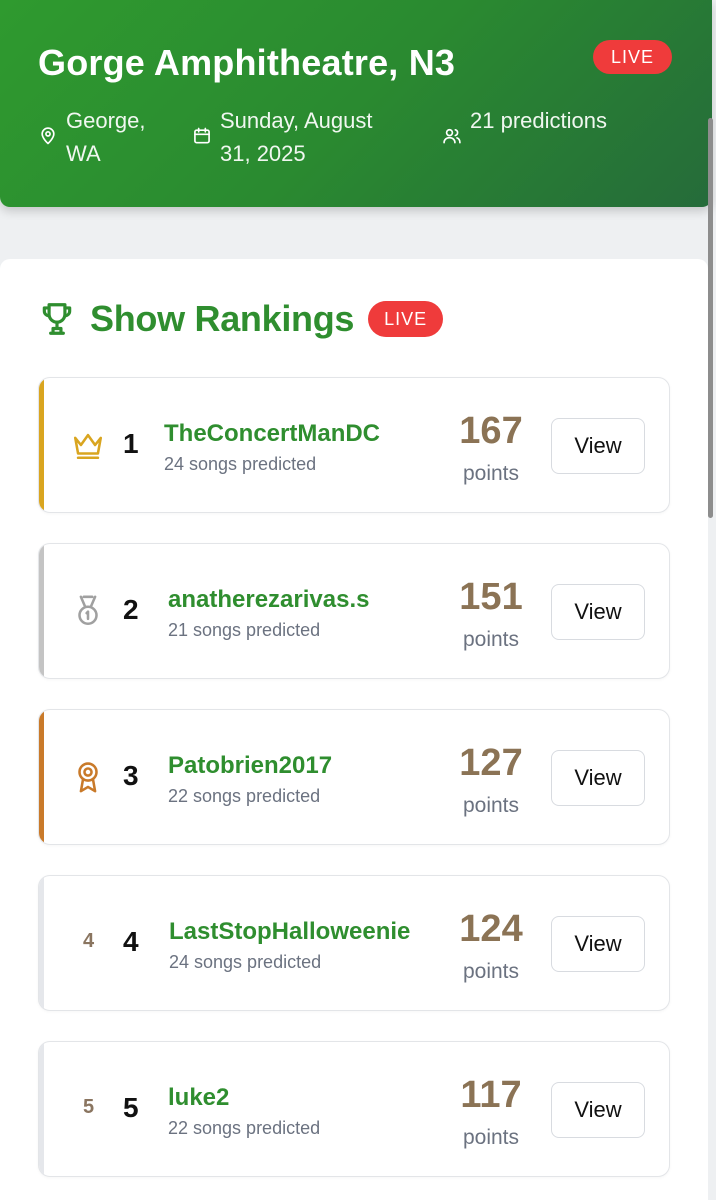 This screenshot has height=1200, width=716. I want to click on points-value: 167, so click(491, 431).